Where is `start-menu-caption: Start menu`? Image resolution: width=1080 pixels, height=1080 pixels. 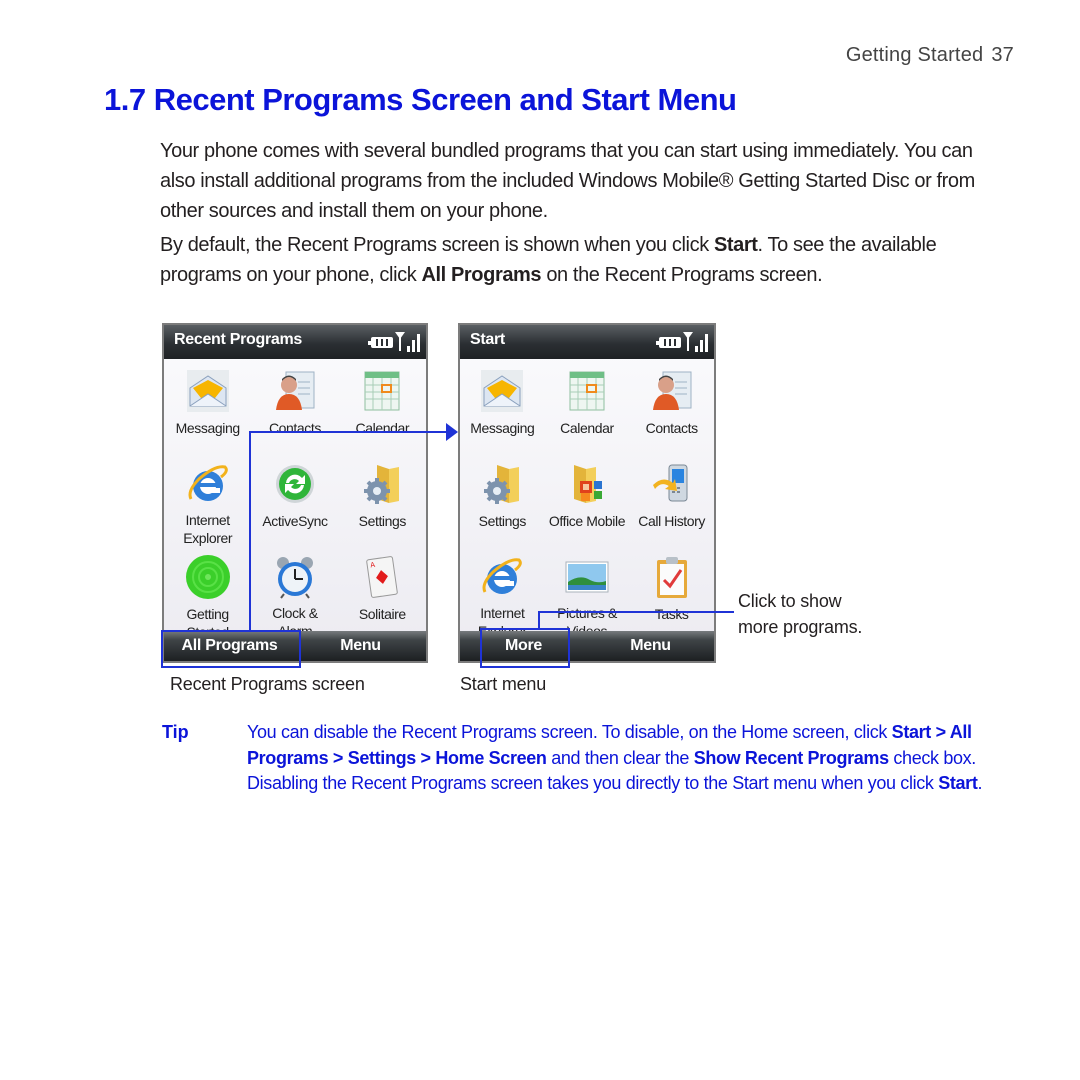
start-menu-caption: Start menu is located at coordinates (503, 684).